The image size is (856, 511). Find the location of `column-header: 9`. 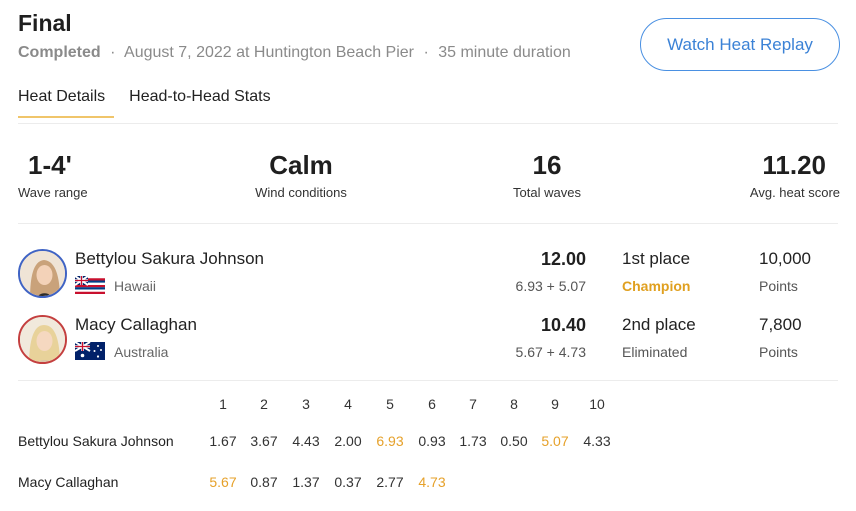

column-header: 9 is located at coordinates (555, 404).